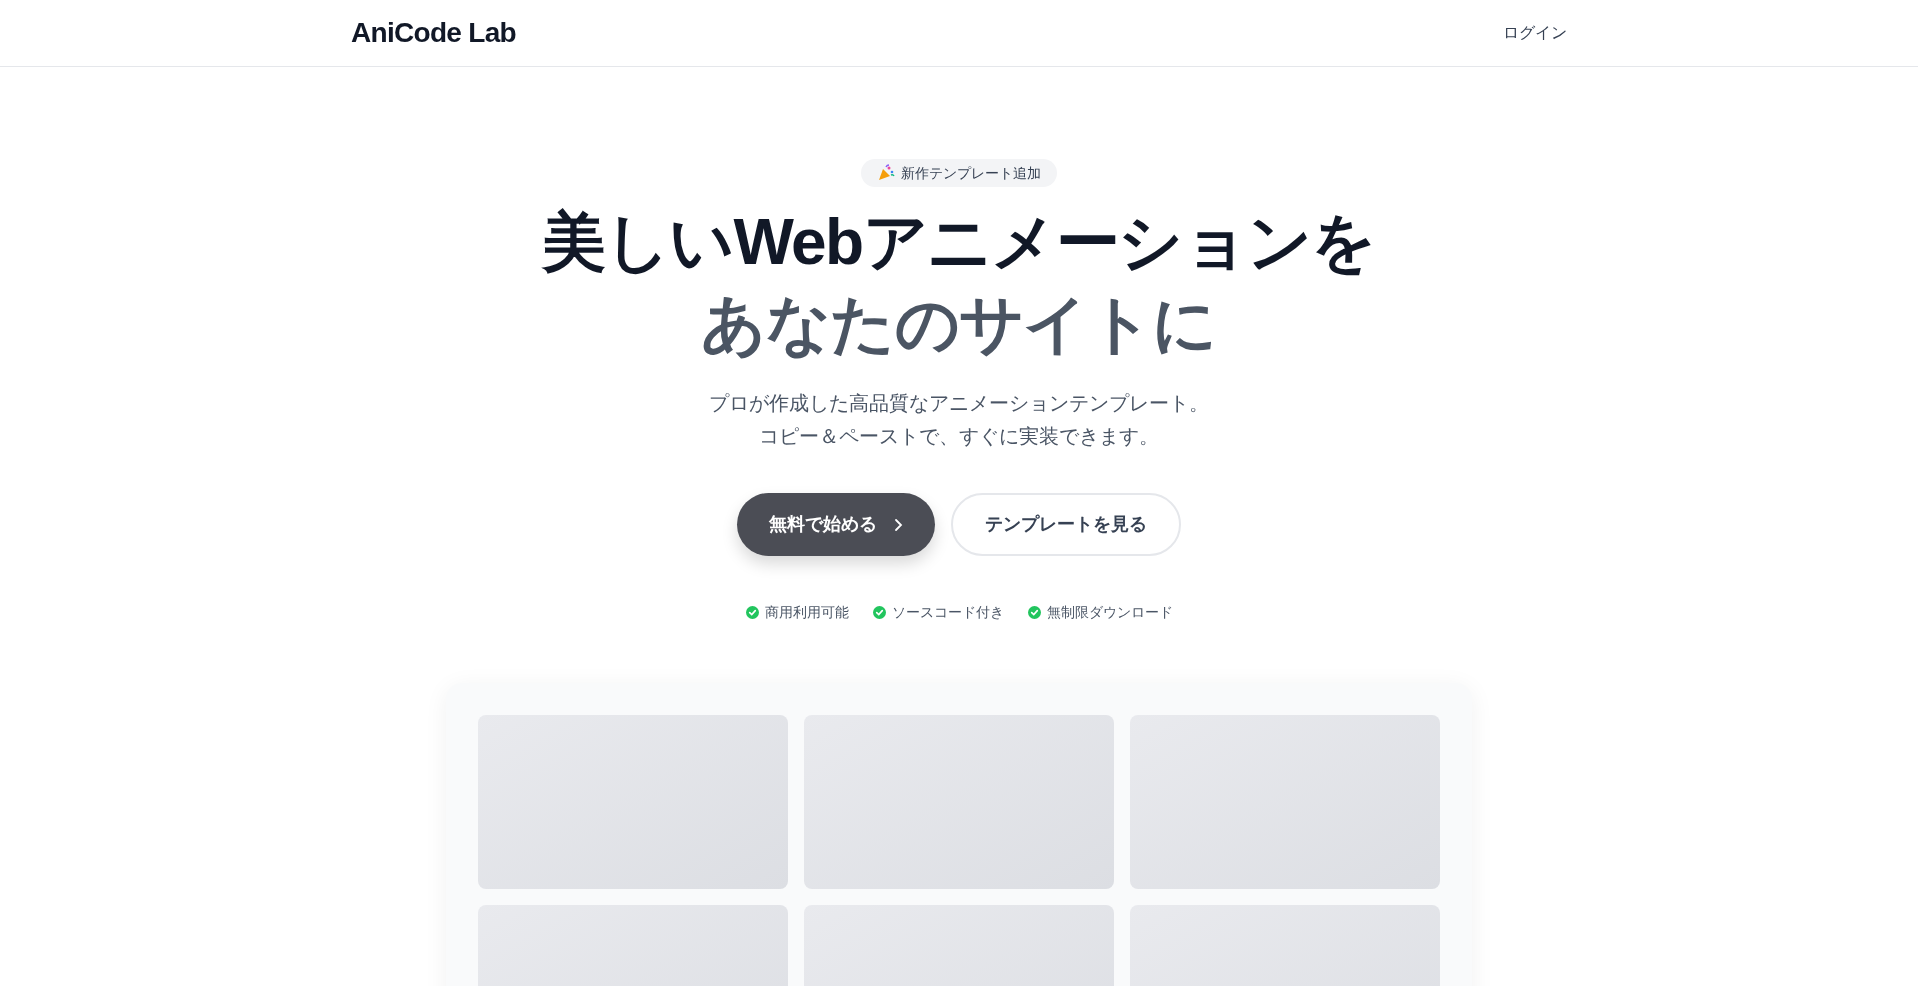 The width and height of the screenshot is (1918, 986). What do you see at coordinates (1109, 612) in the screenshot?
I see `feature-text: 無制限ダウンロード` at bounding box center [1109, 612].